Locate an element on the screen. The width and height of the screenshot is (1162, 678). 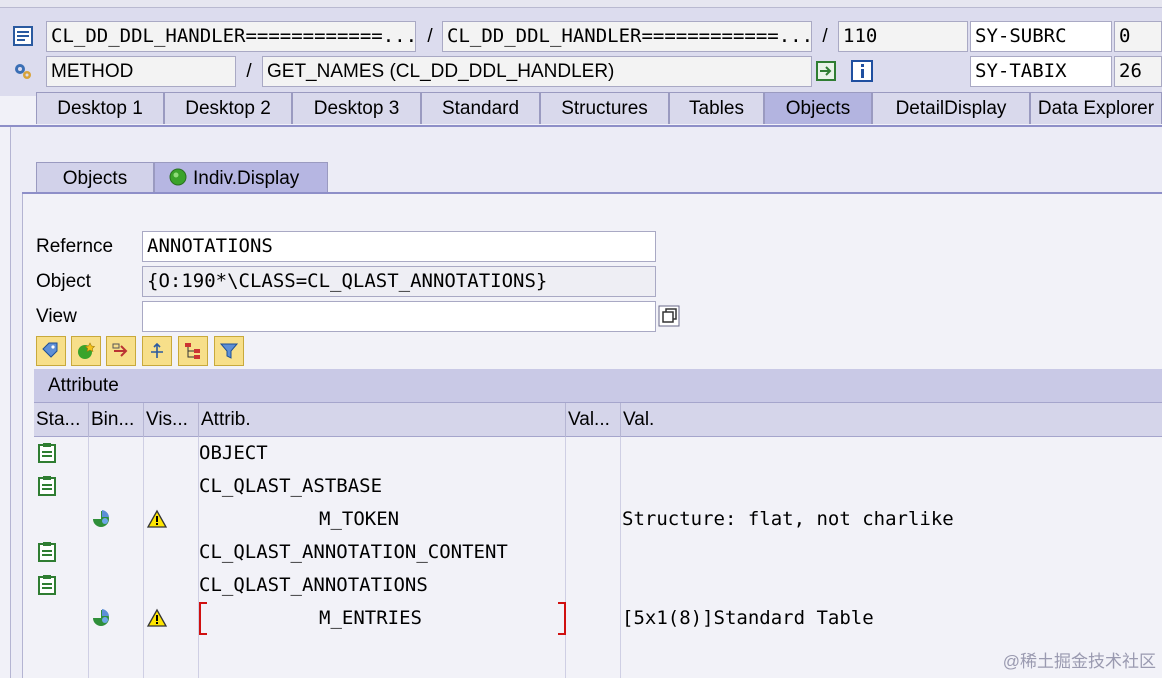
col-header-value: Val. is located at coordinates (891, 420).